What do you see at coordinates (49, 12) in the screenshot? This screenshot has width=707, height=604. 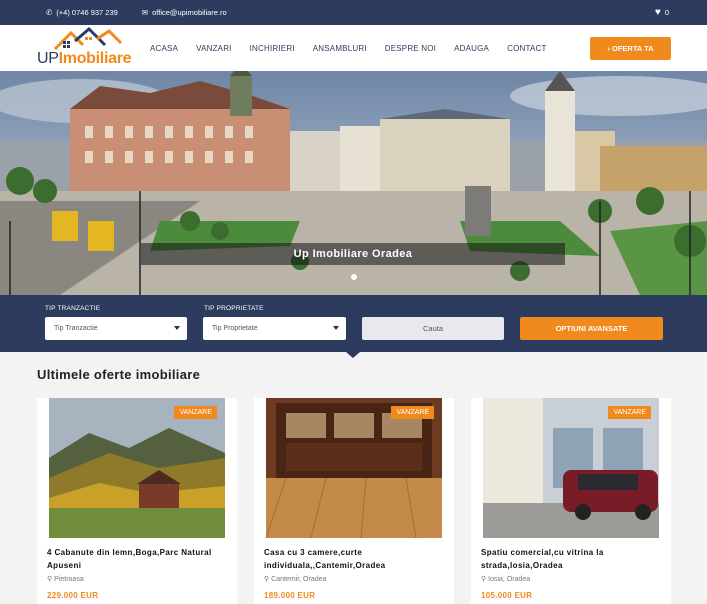 I see `phone-icon: ✆` at bounding box center [49, 12].